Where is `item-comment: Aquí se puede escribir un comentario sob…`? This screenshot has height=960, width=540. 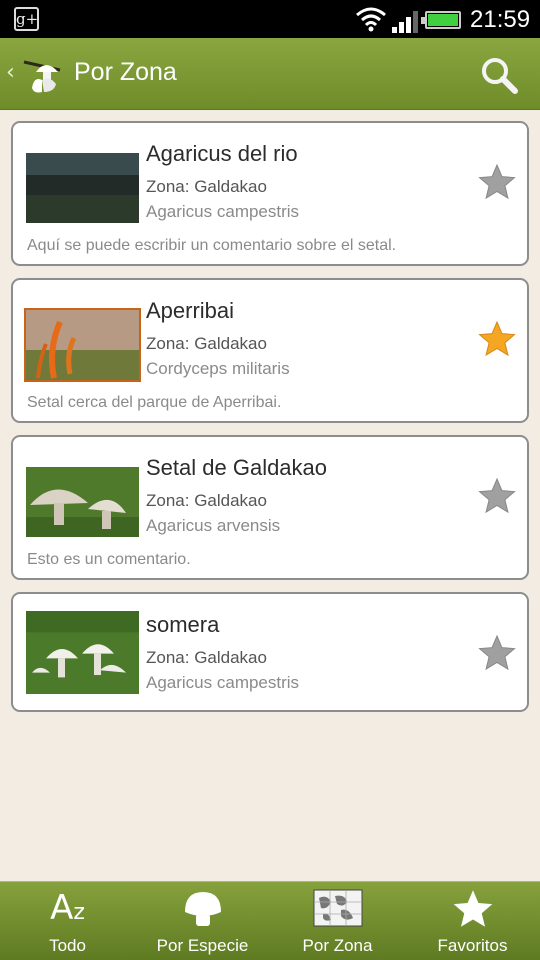 item-comment: Aquí se puede escribir un comentario sob… is located at coordinates (212, 245).